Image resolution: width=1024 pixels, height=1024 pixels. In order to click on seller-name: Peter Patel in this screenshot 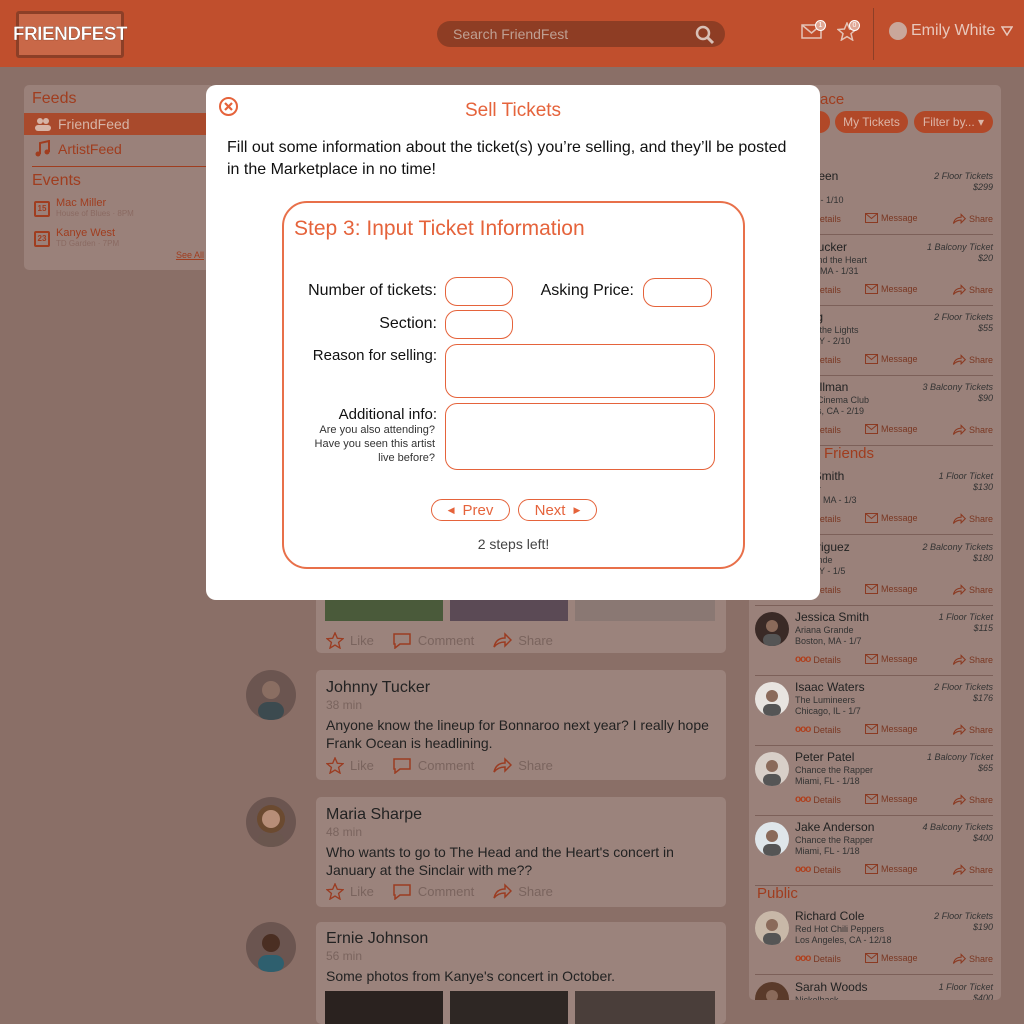, I will do `click(824, 757)`.